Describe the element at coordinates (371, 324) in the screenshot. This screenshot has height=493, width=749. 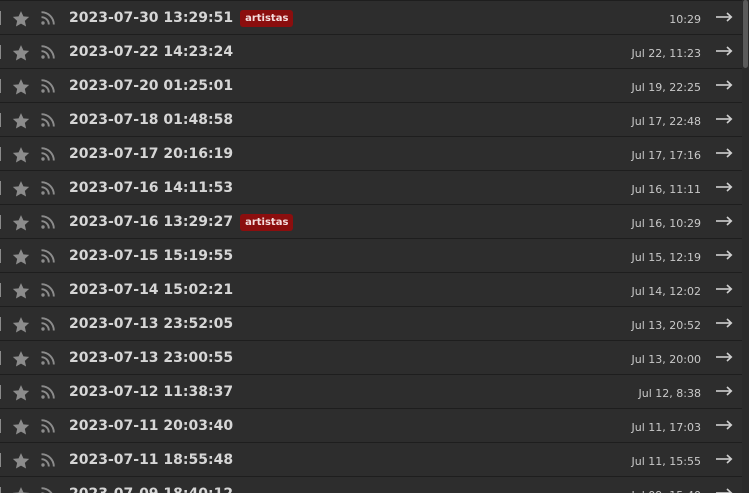
I see `article-row: 2023-07-13 23:52:05 Jul 13, 20:52` at that location.